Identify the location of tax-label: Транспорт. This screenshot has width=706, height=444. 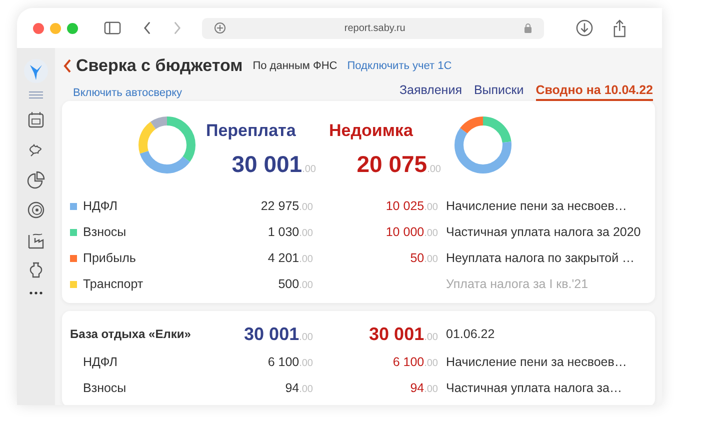
(113, 284).